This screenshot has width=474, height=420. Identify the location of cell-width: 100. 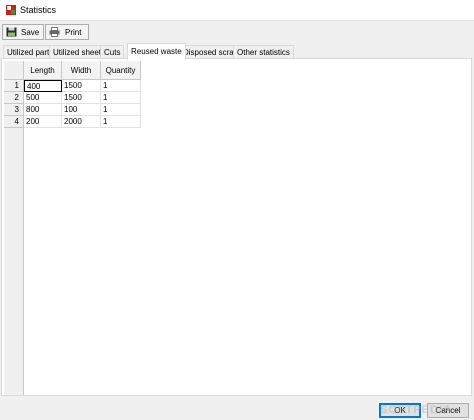
(81, 110).